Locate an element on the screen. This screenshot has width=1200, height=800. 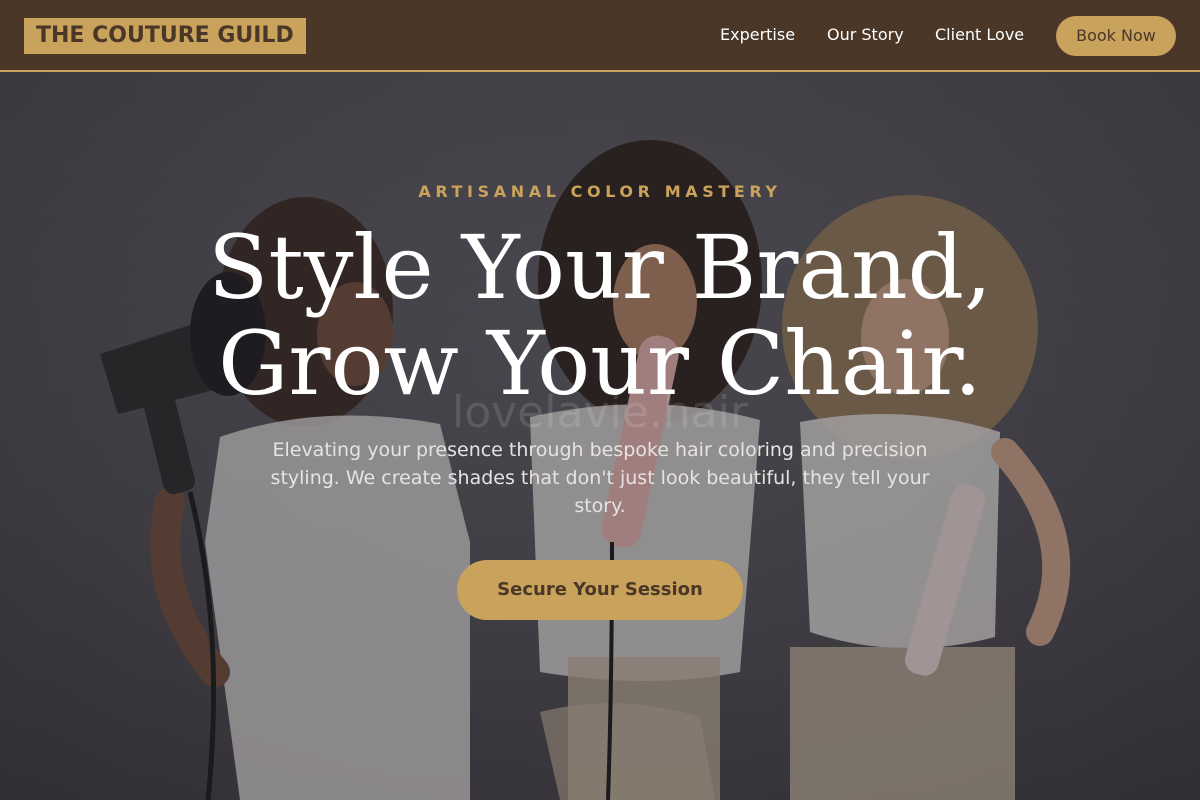
hero-headline-line-2: Grow Your Chair. is located at coordinates (600, 363).